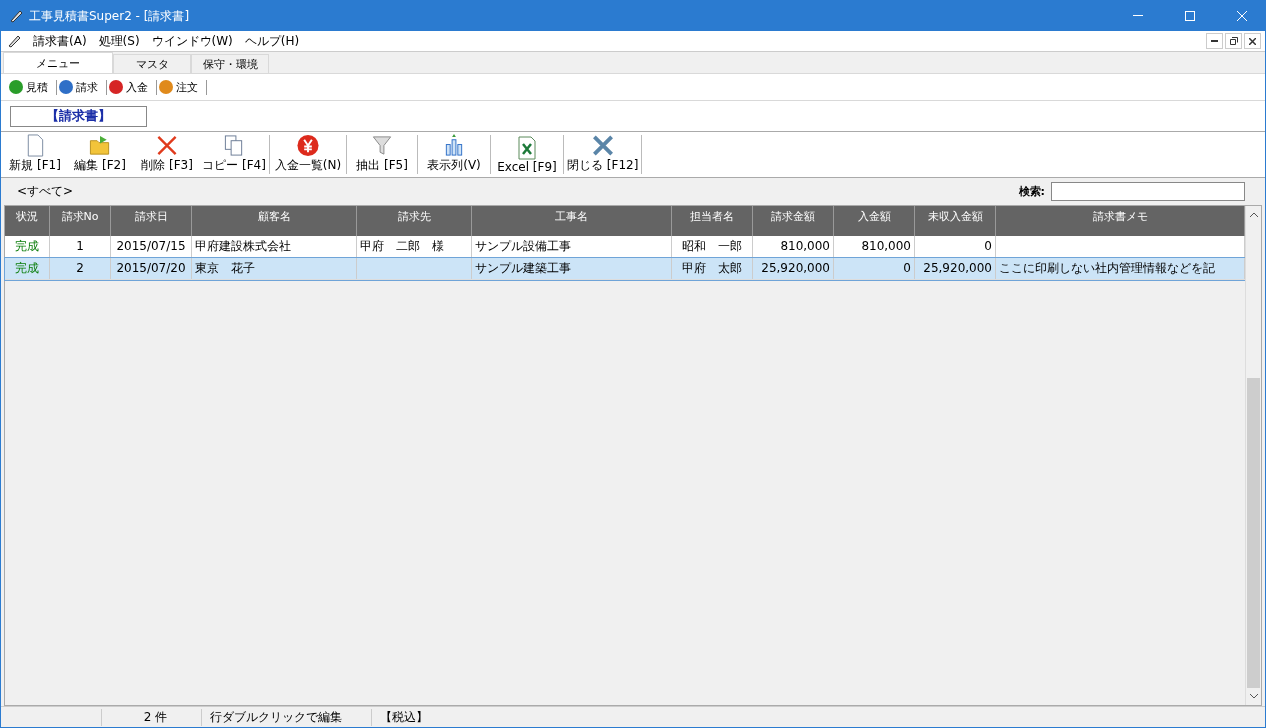 Image resolution: width=1266 pixels, height=728 pixels. I want to click on maximize-icon, so click(1190, 16).